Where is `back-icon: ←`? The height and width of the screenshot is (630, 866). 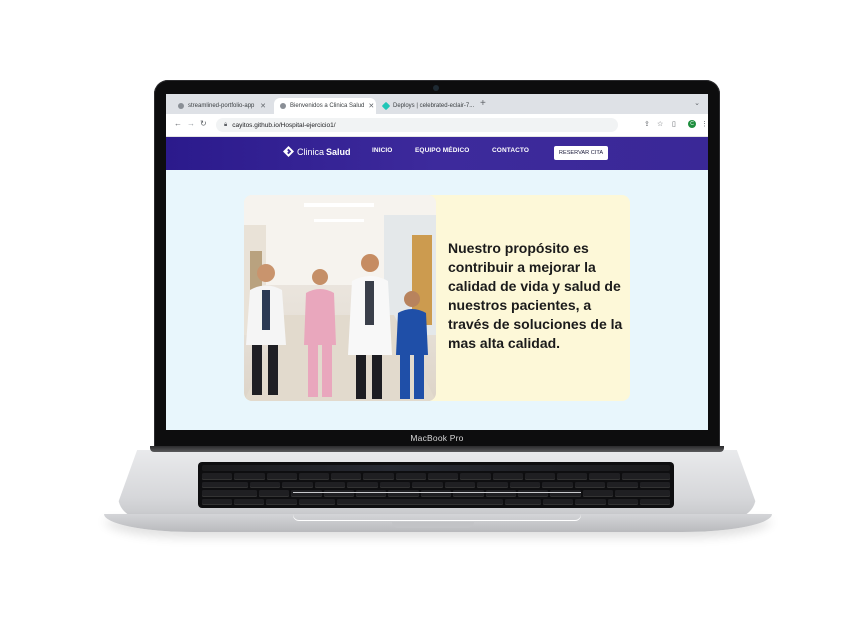
back-icon: ← is located at coordinates (178, 123).